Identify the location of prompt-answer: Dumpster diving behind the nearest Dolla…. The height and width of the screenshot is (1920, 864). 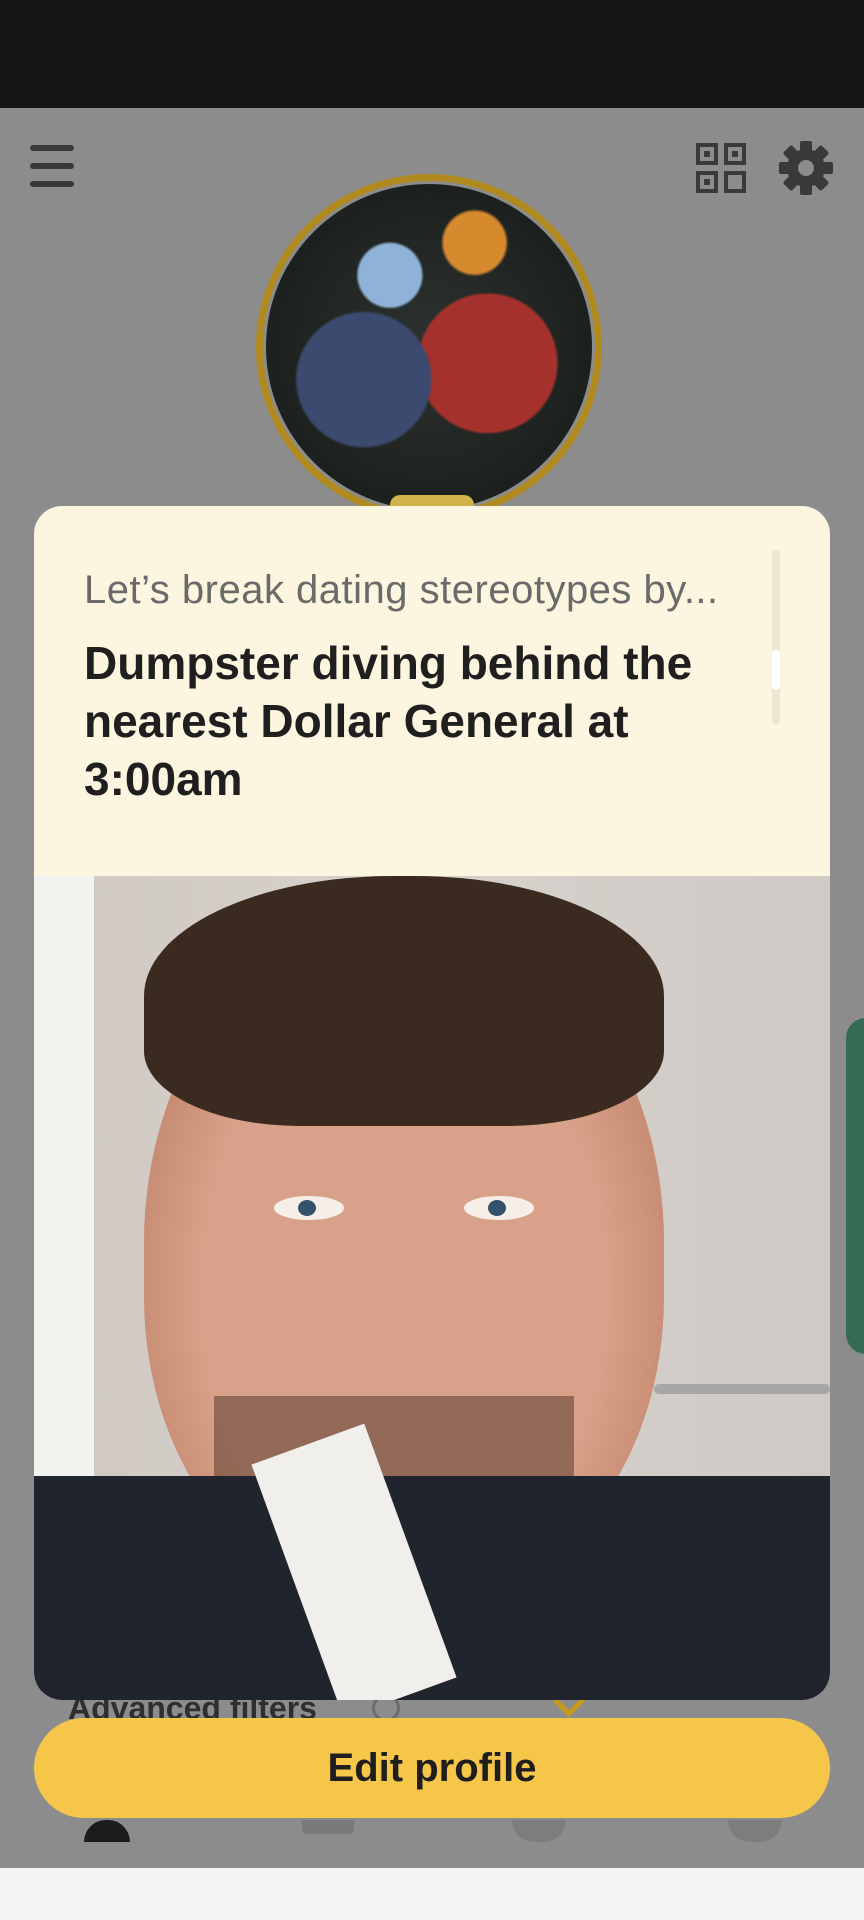
(388, 721).